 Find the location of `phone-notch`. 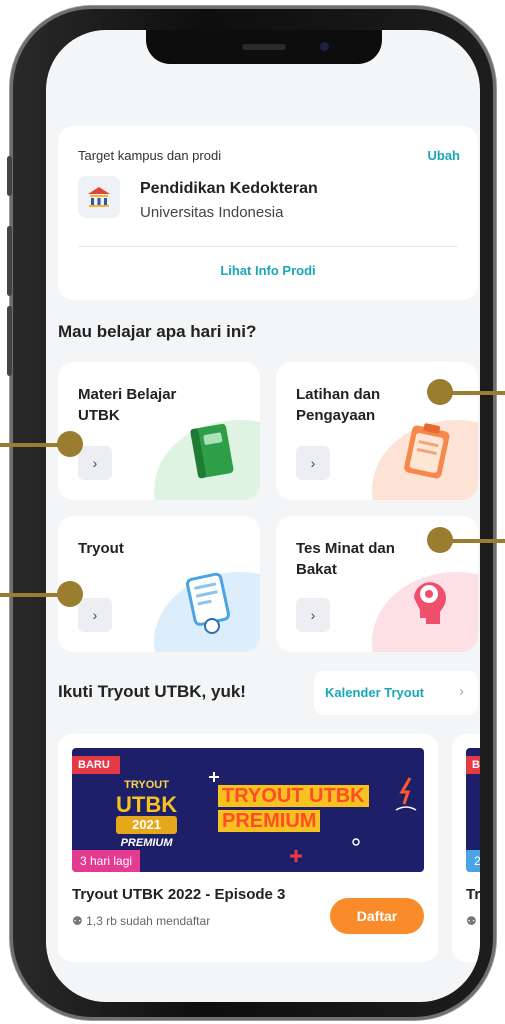

phone-notch is located at coordinates (264, 47).